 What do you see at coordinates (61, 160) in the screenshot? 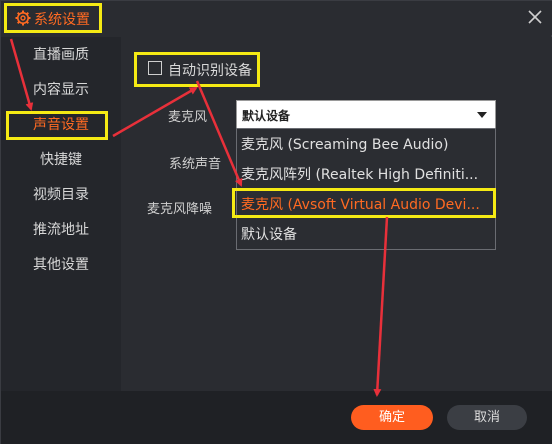
I see `sidebar-item-shortcuts: 快捷键` at bounding box center [61, 160].